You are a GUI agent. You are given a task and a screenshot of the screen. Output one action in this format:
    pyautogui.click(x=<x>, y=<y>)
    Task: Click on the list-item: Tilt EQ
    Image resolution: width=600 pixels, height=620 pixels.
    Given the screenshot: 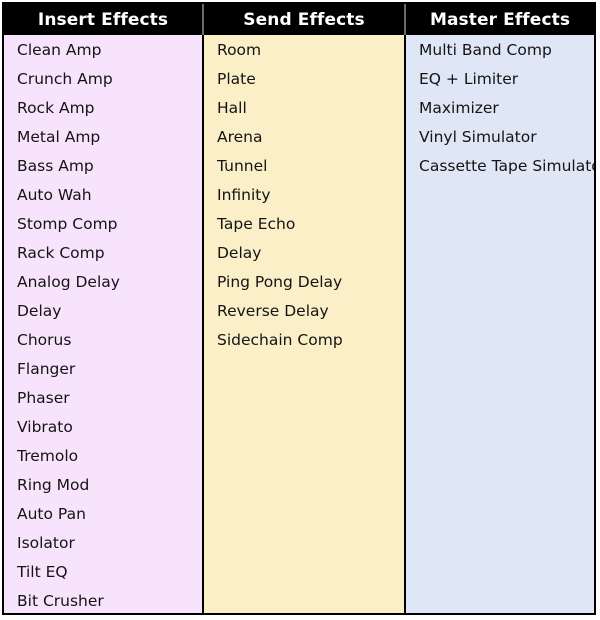 What is the action you would take?
    pyautogui.click(x=103, y=571)
    